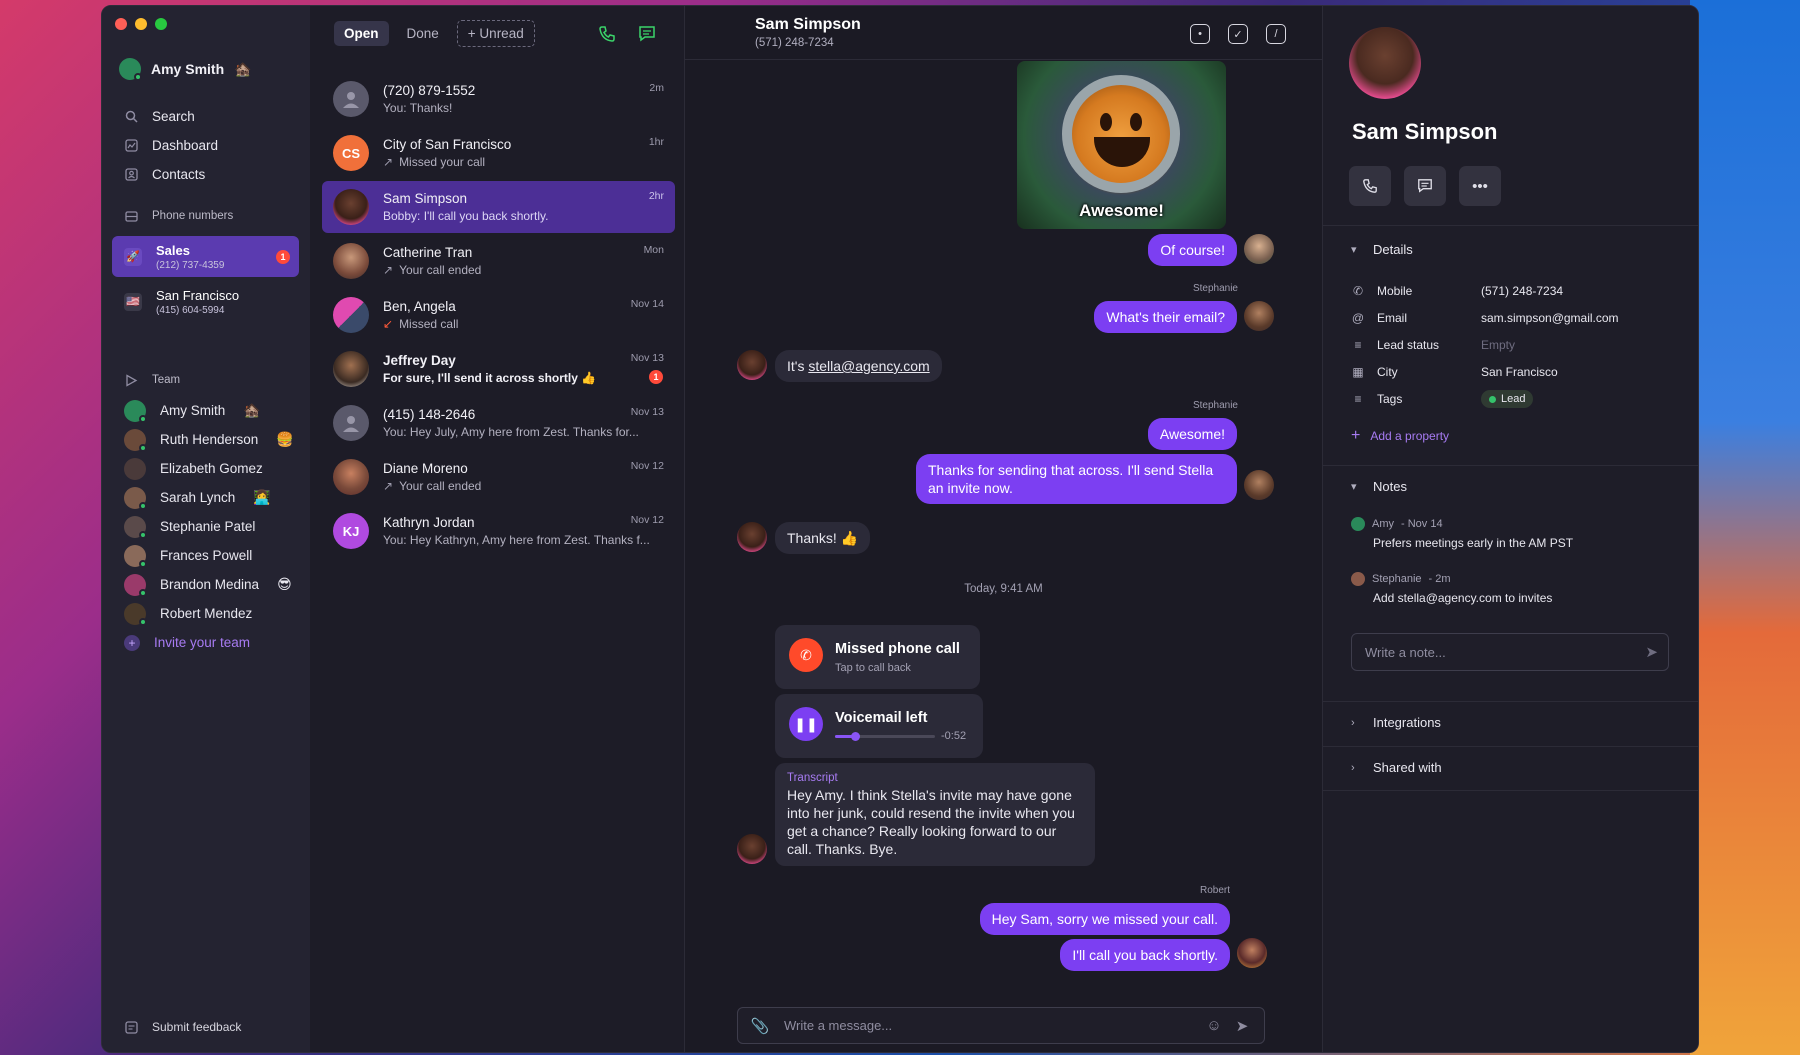  Describe the element at coordinates (429, 522) in the screenshot. I see `conversation-name: Kathryn Jordan` at that location.